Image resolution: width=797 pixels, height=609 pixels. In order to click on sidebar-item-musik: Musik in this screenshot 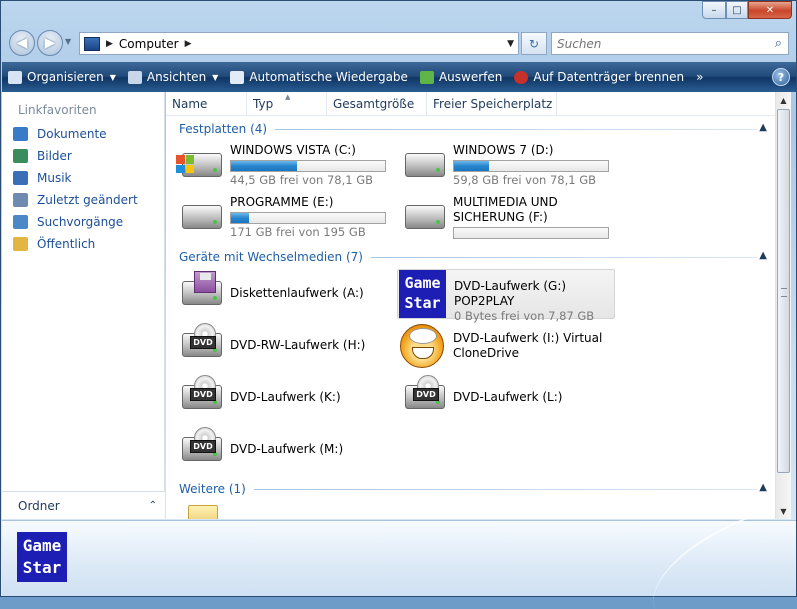, I will do `click(83, 178)`.